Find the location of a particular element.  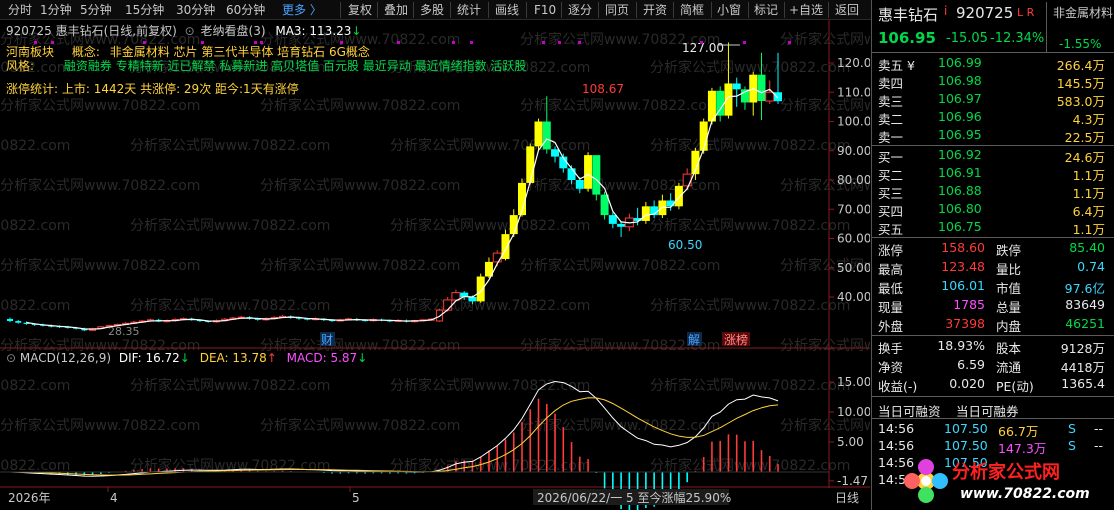

stock-info-icon: i is located at coordinates (945, 11).